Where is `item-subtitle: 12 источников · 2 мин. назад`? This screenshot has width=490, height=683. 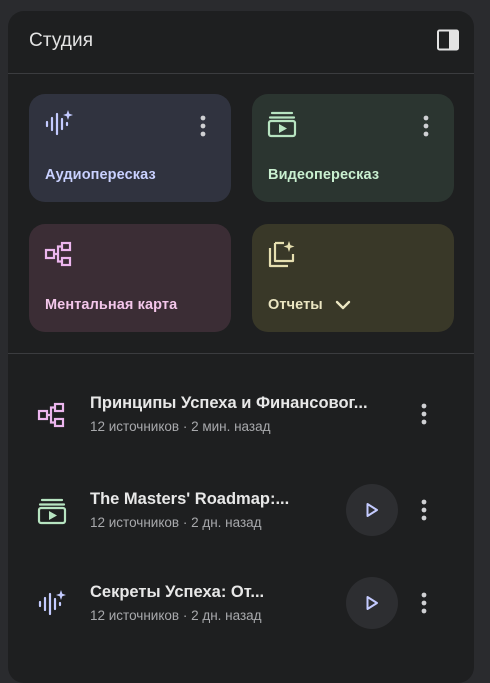
item-subtitle: 12 источников · 2 мин. назад is located at coordinates (180, 426).